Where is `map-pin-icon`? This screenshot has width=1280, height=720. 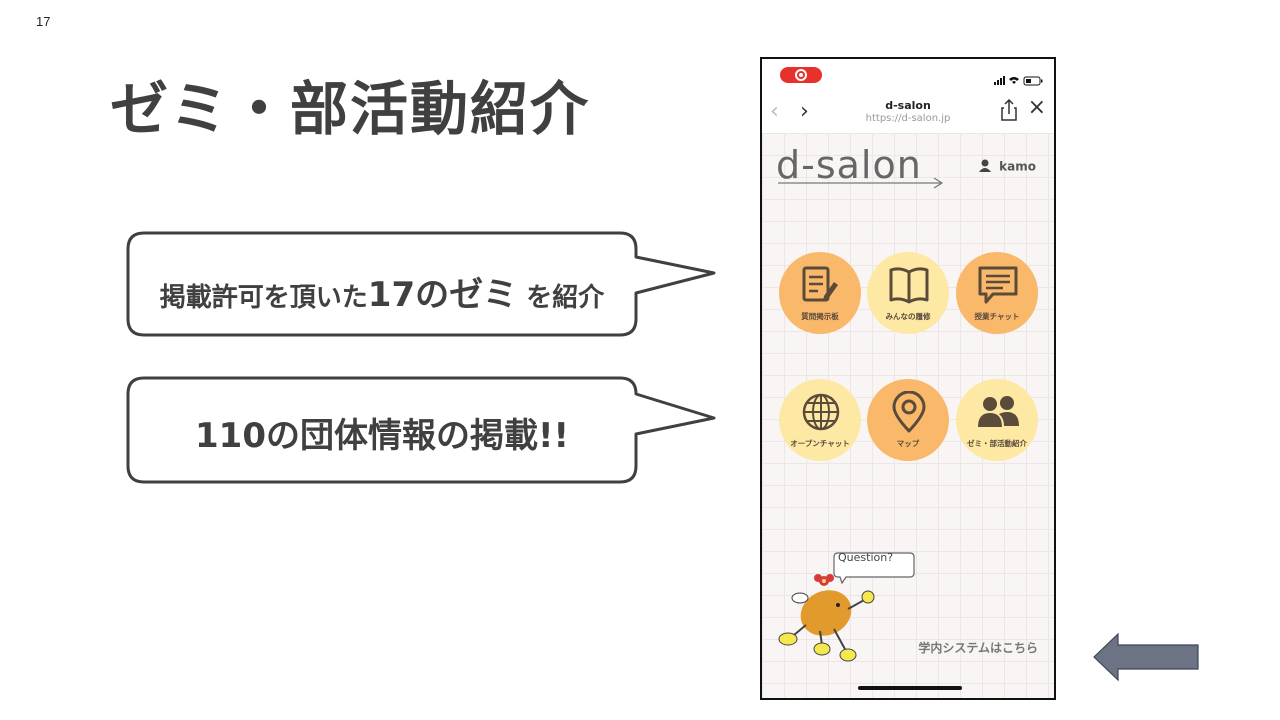 map-pin-icon is located at coordinates (909, 412).